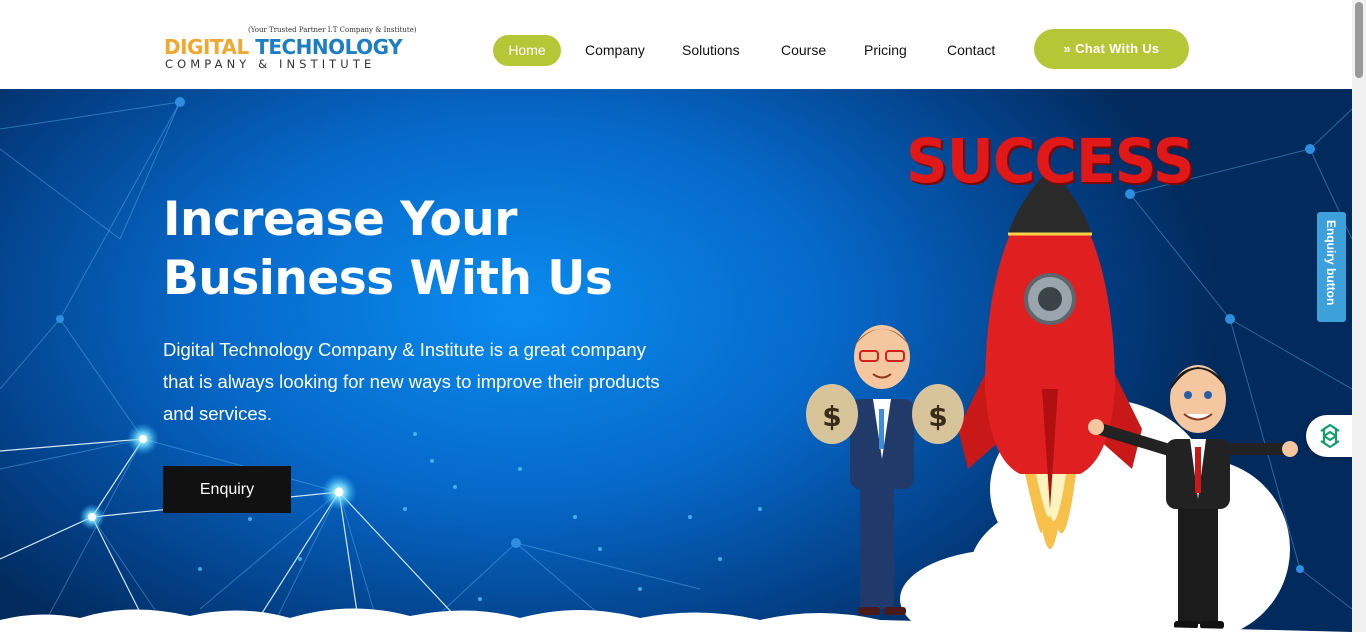  What do you see at coordinates (527, 50) in the screenshot?
I see `nav-home: Home` at bounding box center [527, 50].